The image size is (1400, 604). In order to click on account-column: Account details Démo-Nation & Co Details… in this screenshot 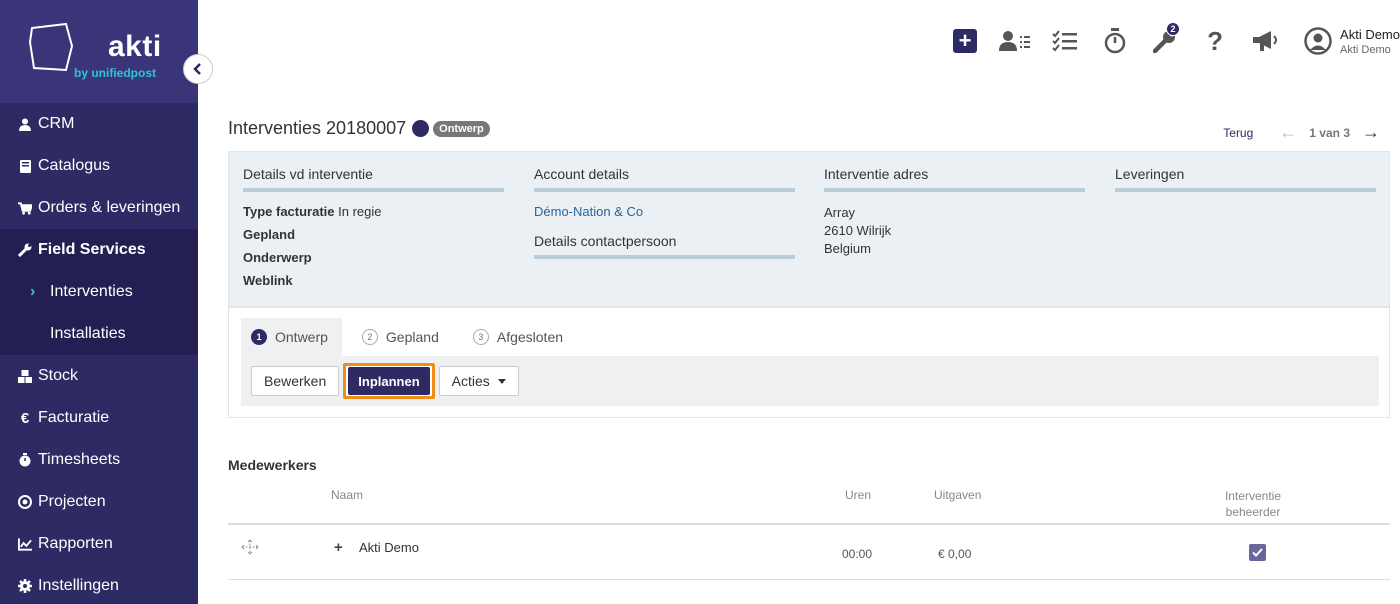, I will do `click(664, 212)`.